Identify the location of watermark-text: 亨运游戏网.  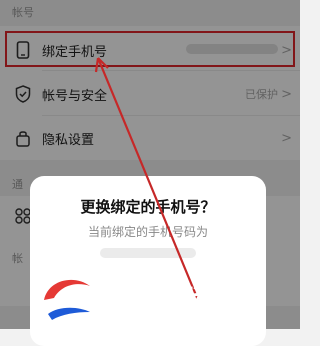
(161, 301).